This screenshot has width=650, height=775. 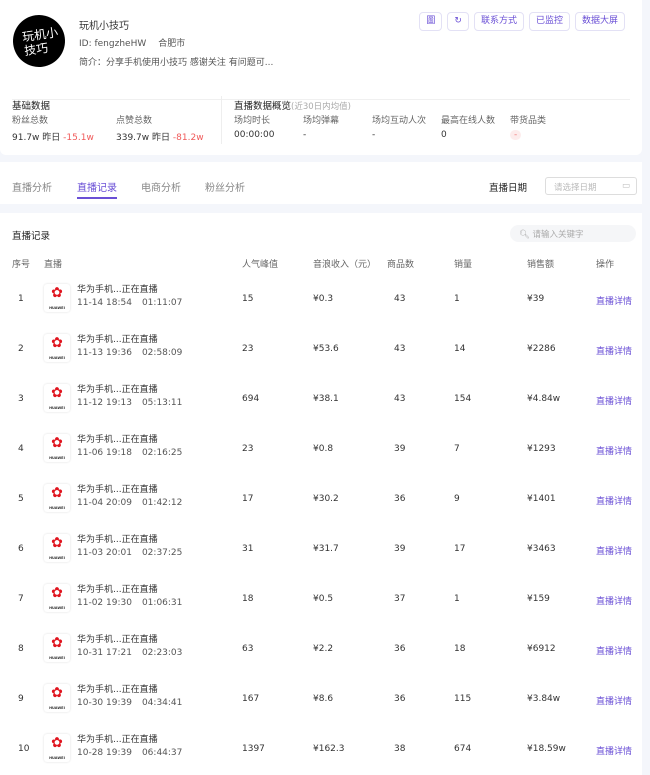 I want to click on sales-amount: ¥1293, so click(x=541, y=449).